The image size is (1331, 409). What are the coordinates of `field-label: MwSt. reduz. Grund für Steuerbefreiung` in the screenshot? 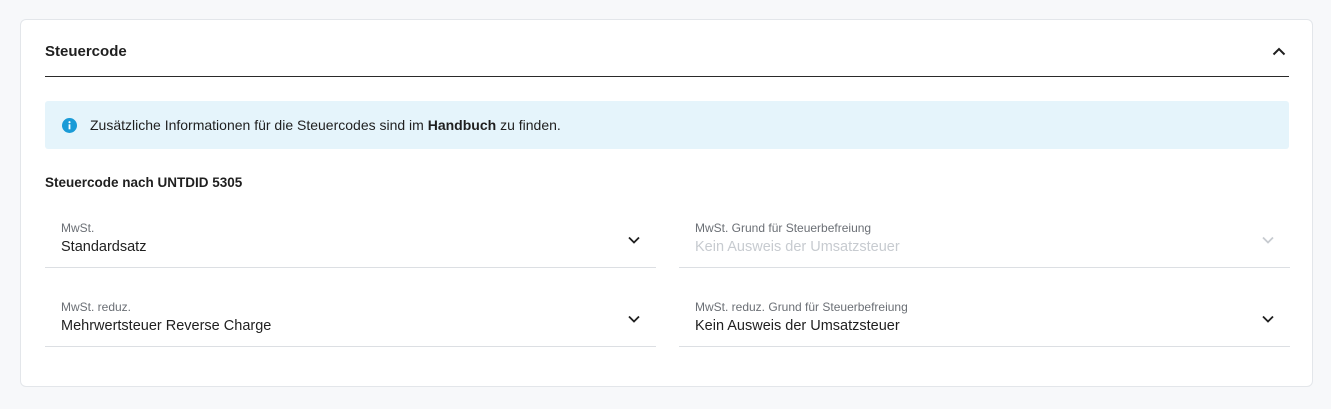 It's located at (801, 307).